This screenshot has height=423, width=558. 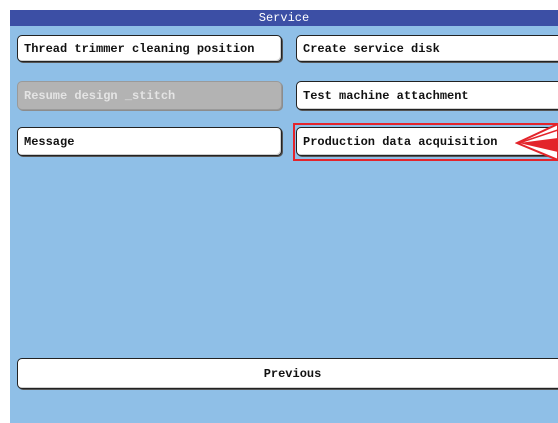 I want to click on thread-trimmer-cleaning-button: Thread trimmer cleaning position, so click(x=149, y=48).